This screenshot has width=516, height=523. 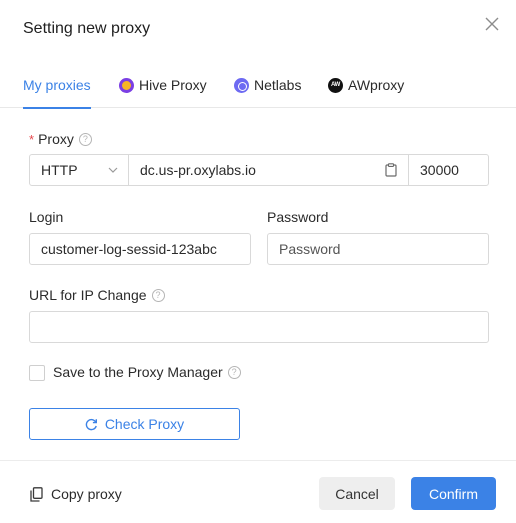 I want to click on tab-my-proxies: My proxies, so click(x=57, y=85).